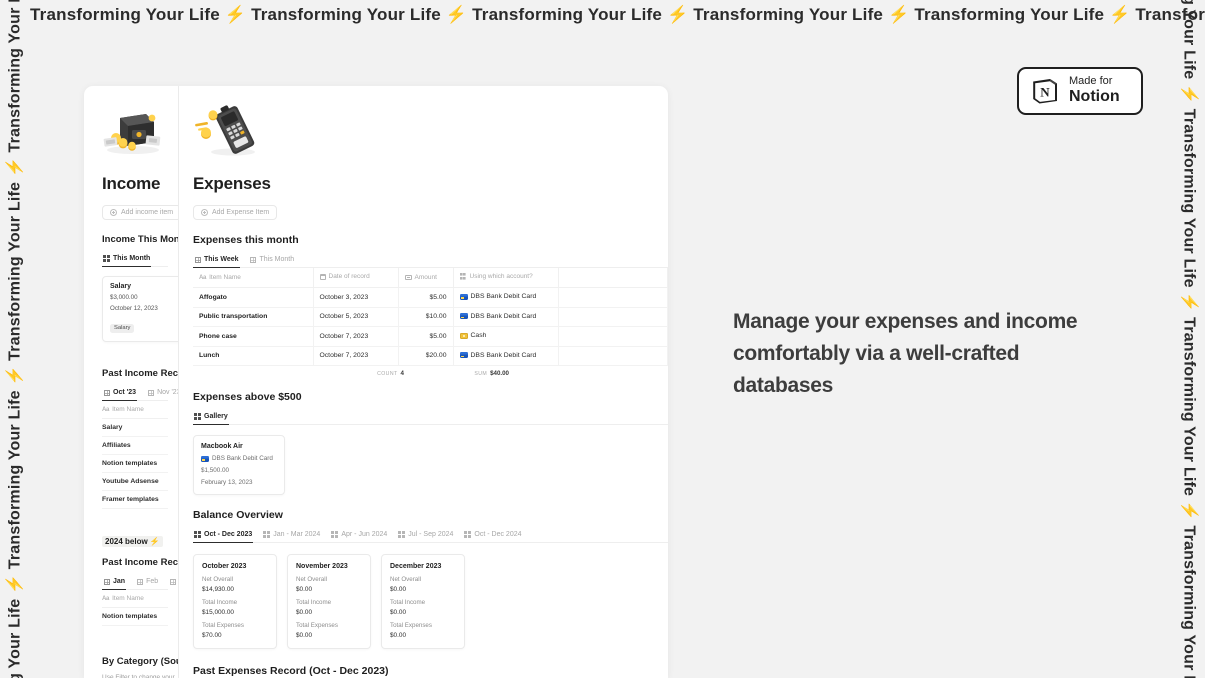 Image resolution: width=1205 pixels, height=678 pixels. I want to click on column-label: Date of record, so click(349, 277).